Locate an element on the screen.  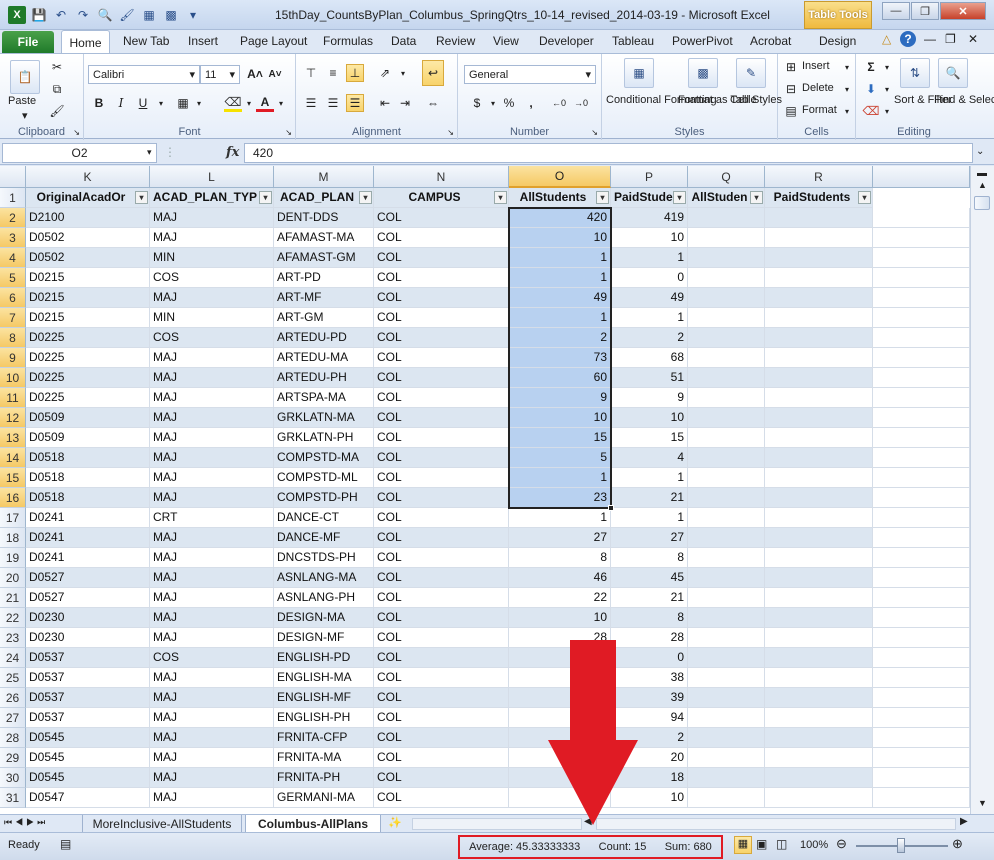
selection-statistics: Average: 45.33333333 Count: 15 Sum: 680 is located at coordinates (590, 847).